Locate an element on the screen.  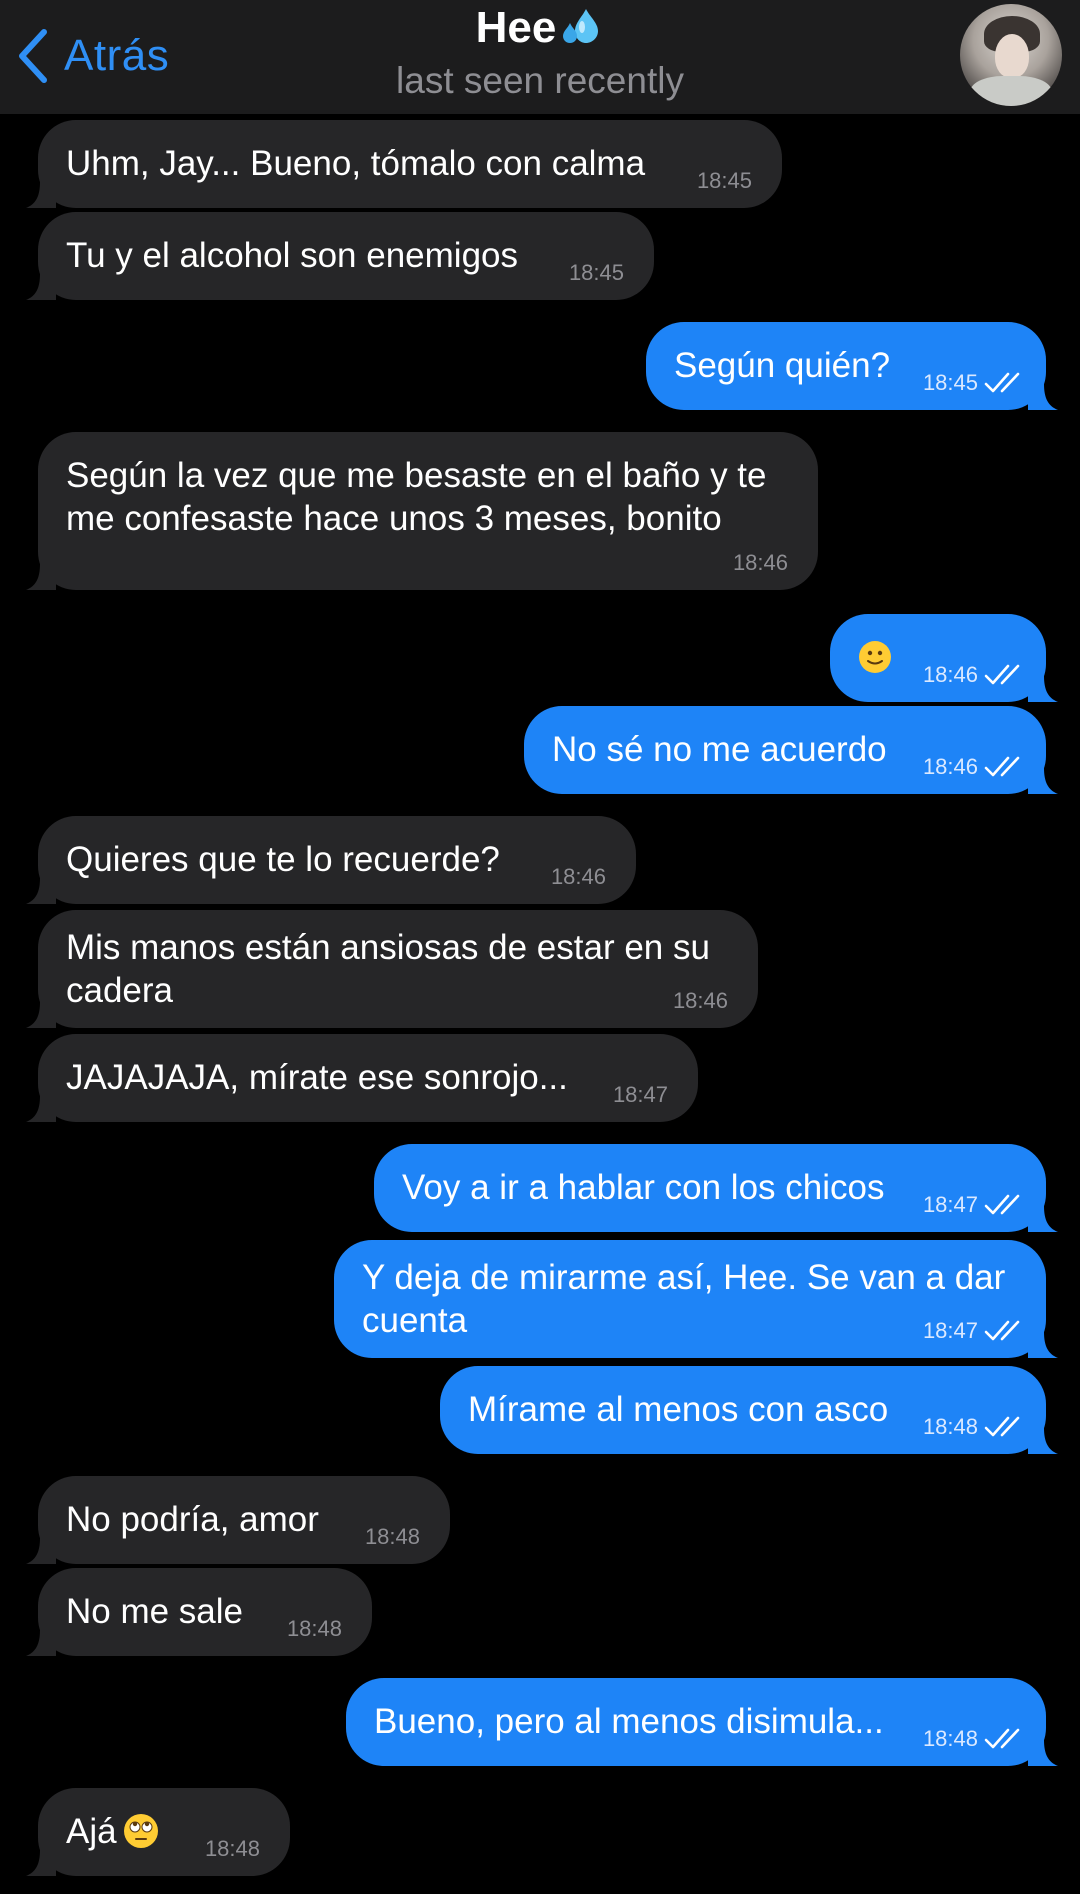
message-text: Ajá is located at coordinates (91, 1831).